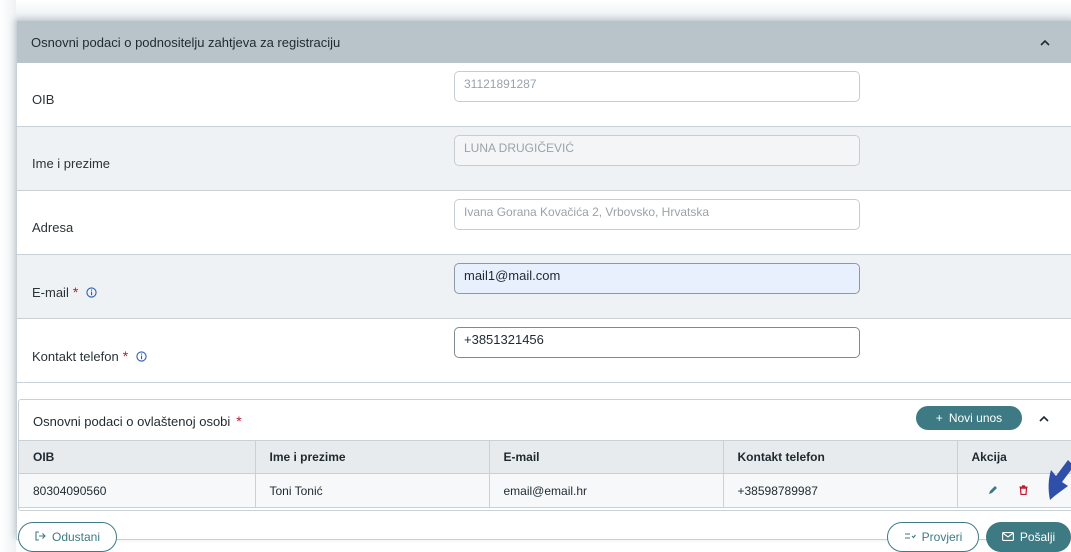 This screenshot has height=552, width=1071. Describe the element at coordinates (372, 490) in the screenshot. I see `cell-name: Toni Tonić` at that location.